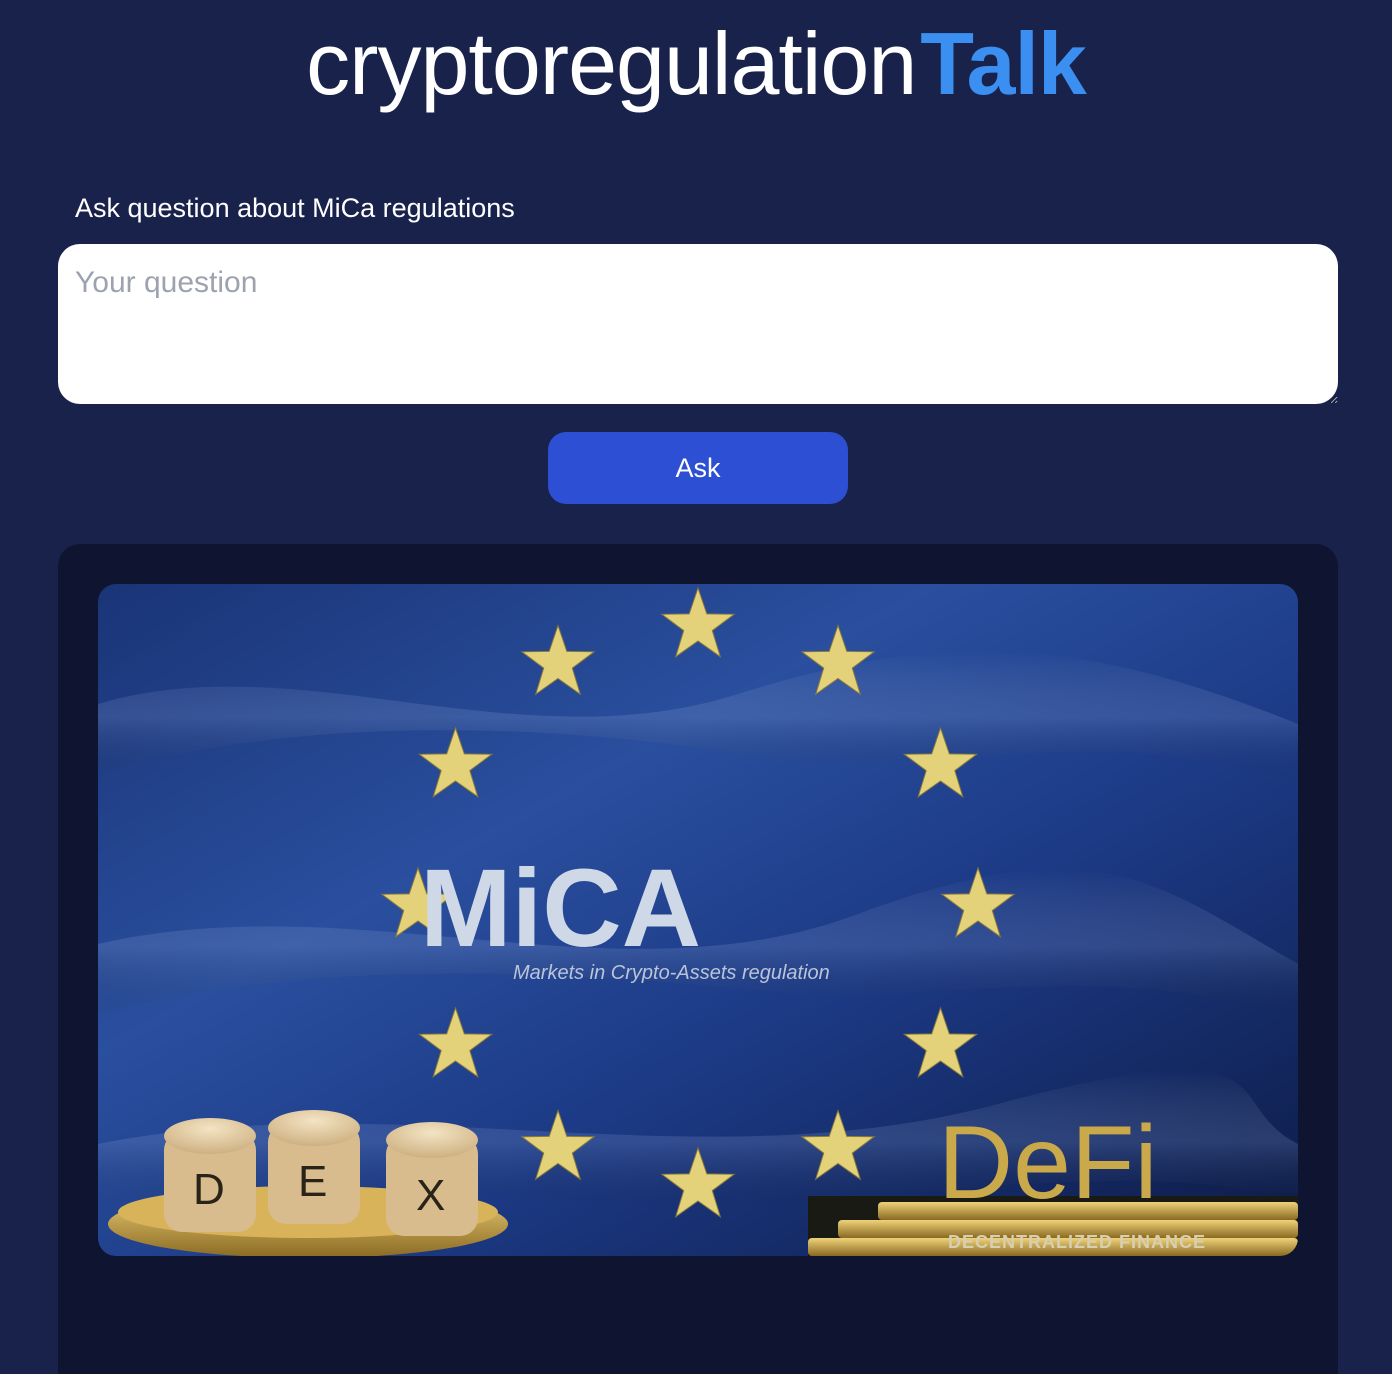 The image size is (1392, 1374). What do you see at coordinates (312, 1181) in the screenshot?
I see `cube-letter: E` at bounding box center [312, 1181].